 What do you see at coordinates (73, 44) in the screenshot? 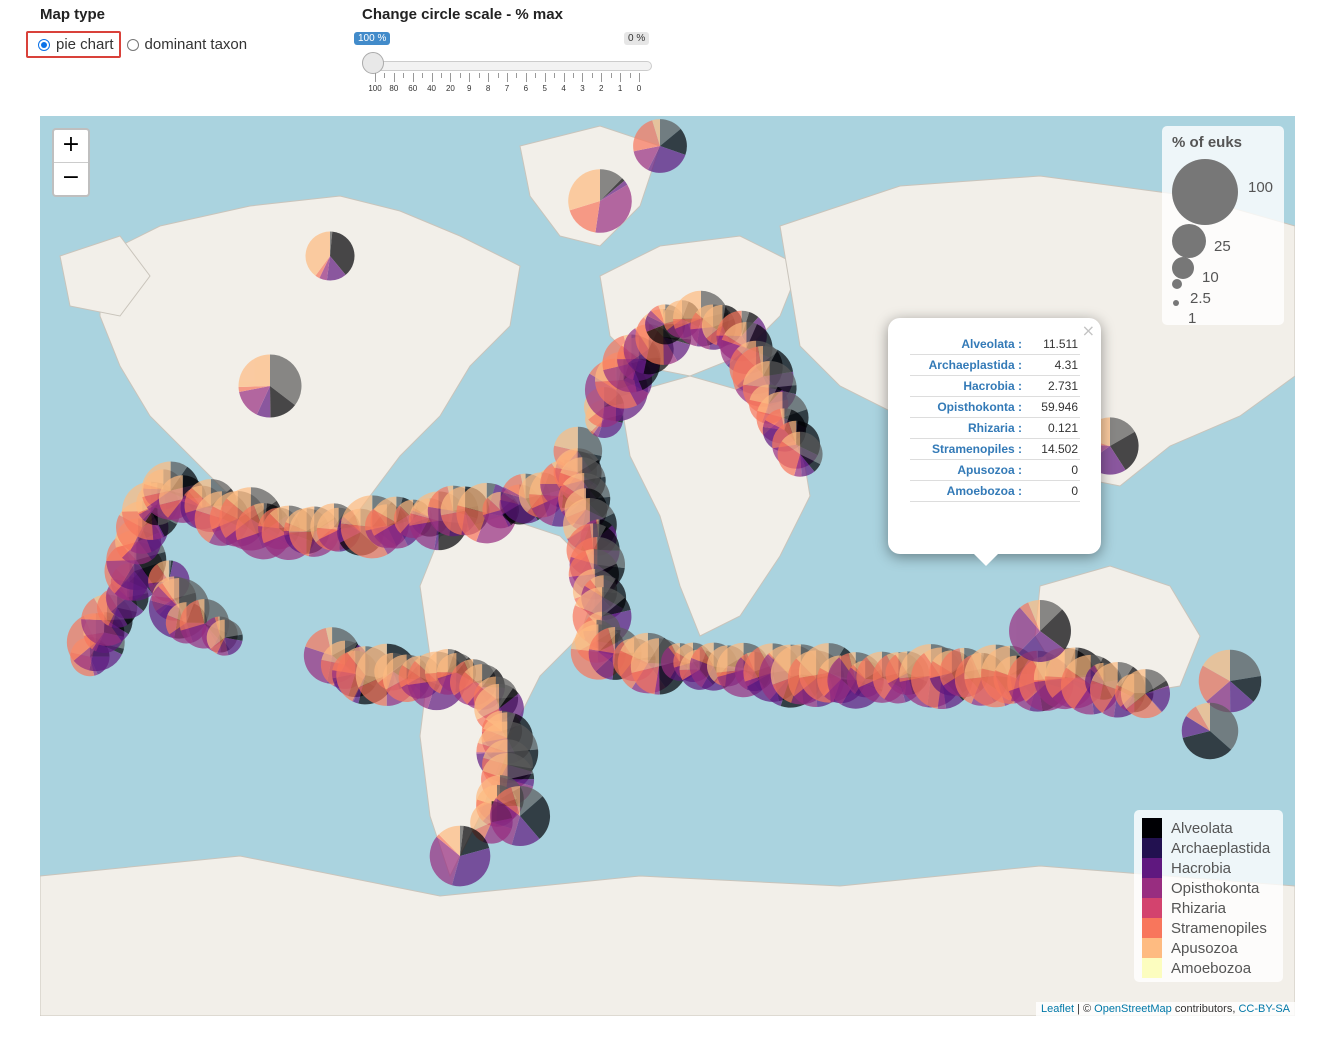
I see `radio-pie-chart: pie chart` at bounding box center [73, 44].